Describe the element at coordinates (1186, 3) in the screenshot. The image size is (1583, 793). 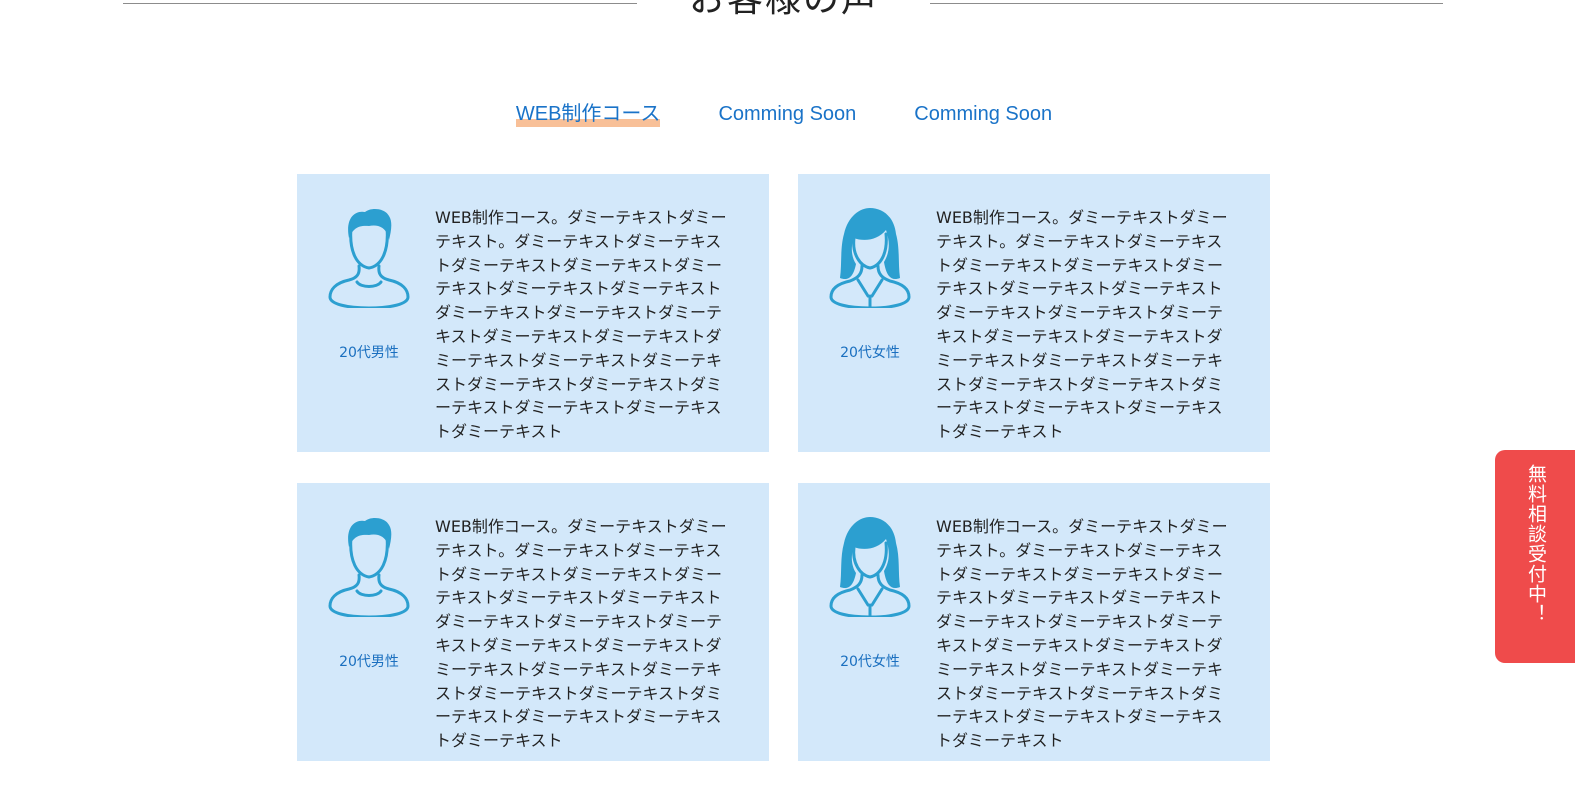
I see `title-divider-right` at that location.